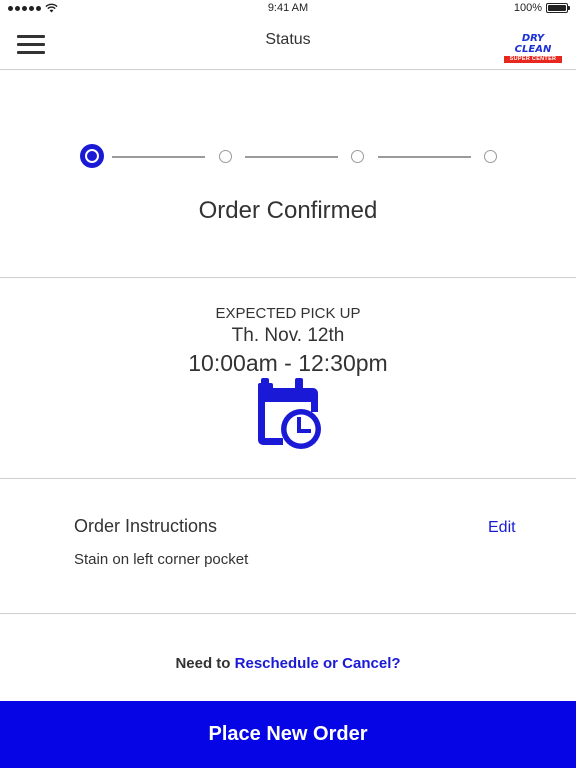 The width and height of the screenshot is (576, 768). I want to click on brand-logo: DRY CLEAN SUPER CENTER, so click(533, 48).